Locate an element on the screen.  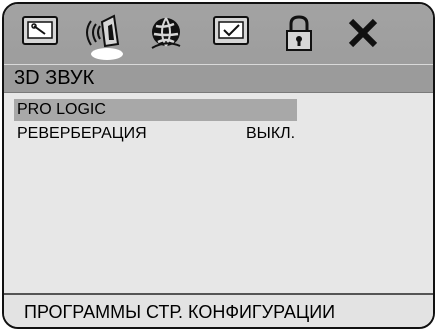
globe-language-icon is located at coordinates (166, 36).